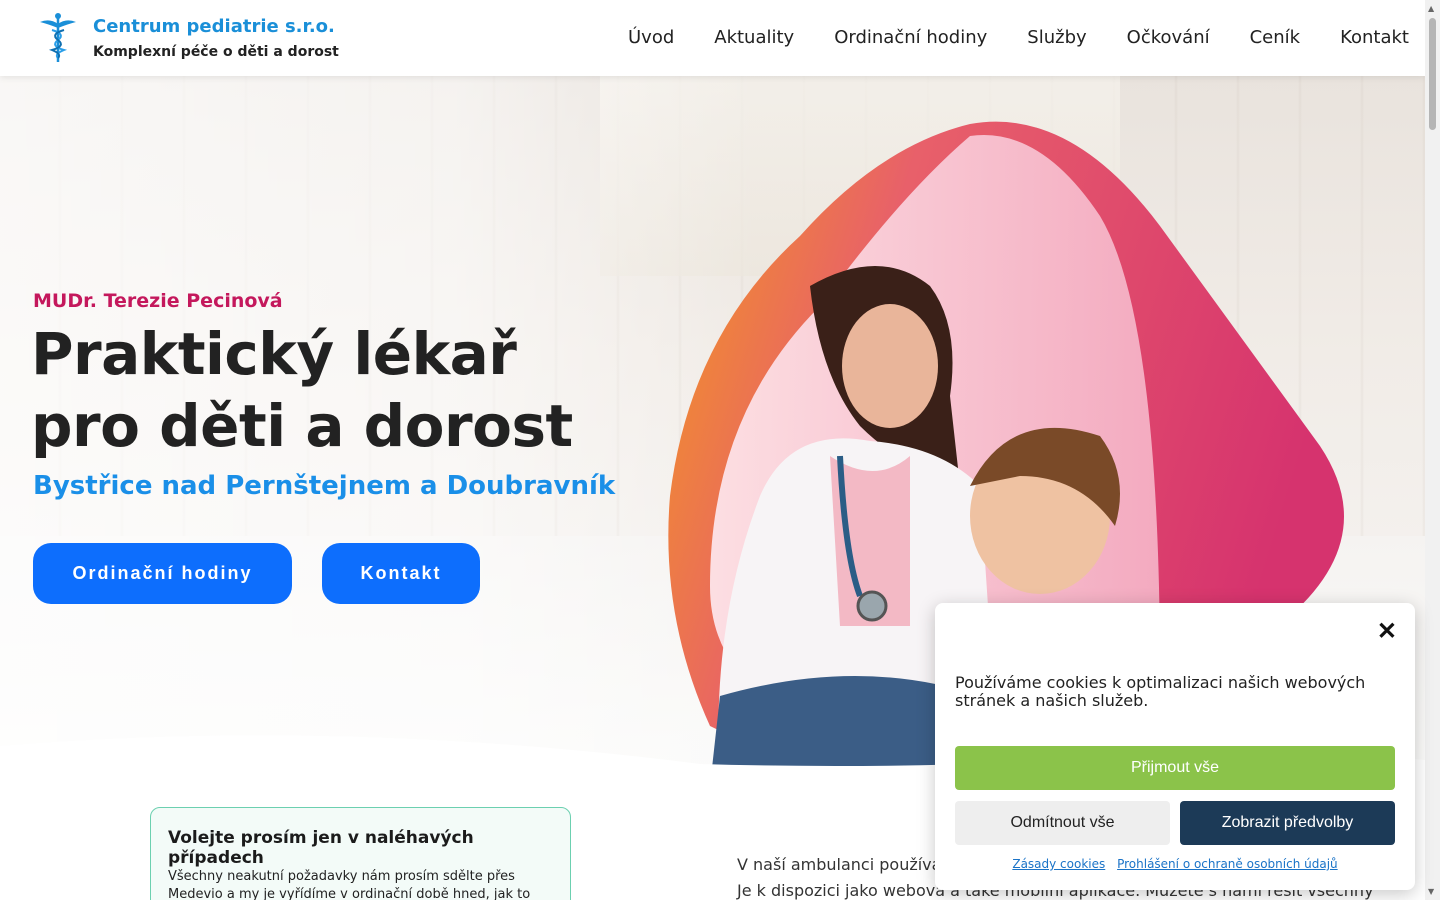  Describe the element at coordinates (651, 37) in the screenshot. I see `nav-item-uvod: Úvod` at that location.